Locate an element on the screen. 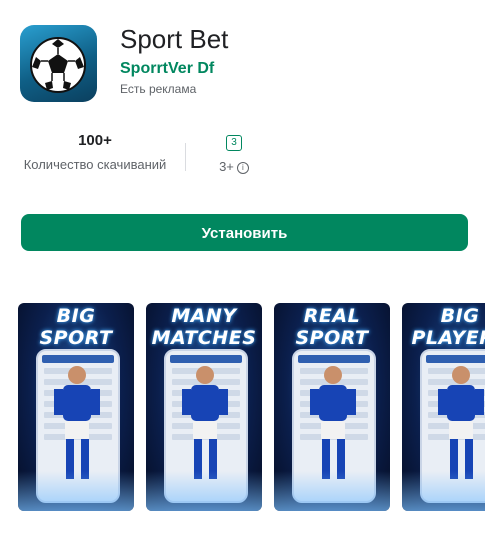 The image size is (485, 535). soccer-ball-icon is located at coordinates (58, 65).